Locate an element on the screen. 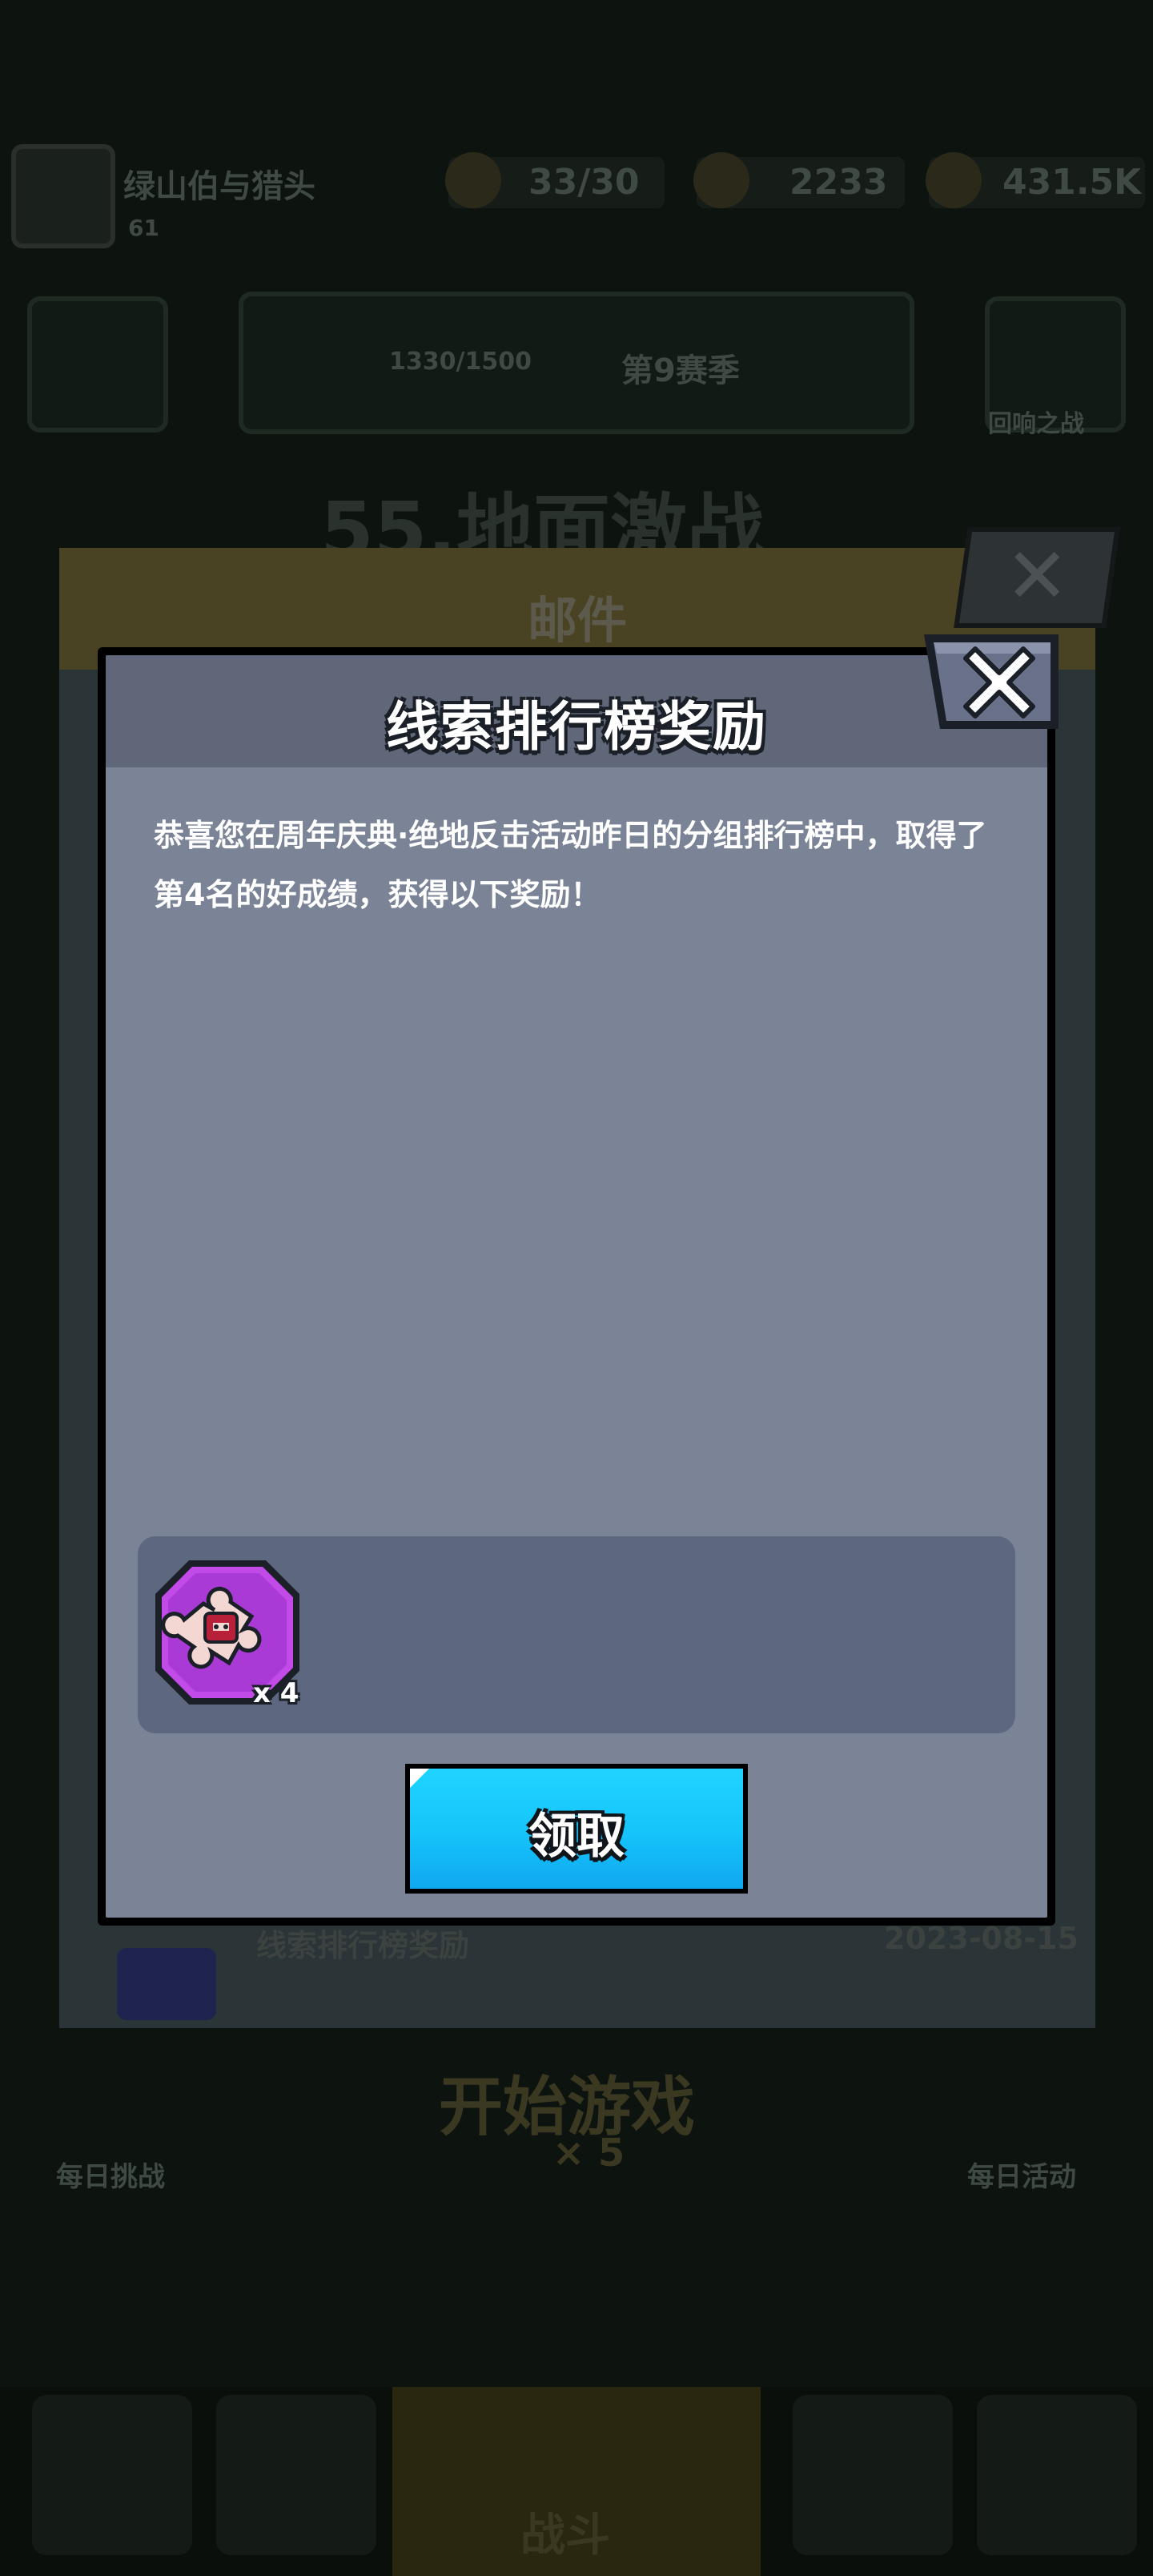  dialog-title: 线索排行榜奖励 is located at coordinates (576, 727).